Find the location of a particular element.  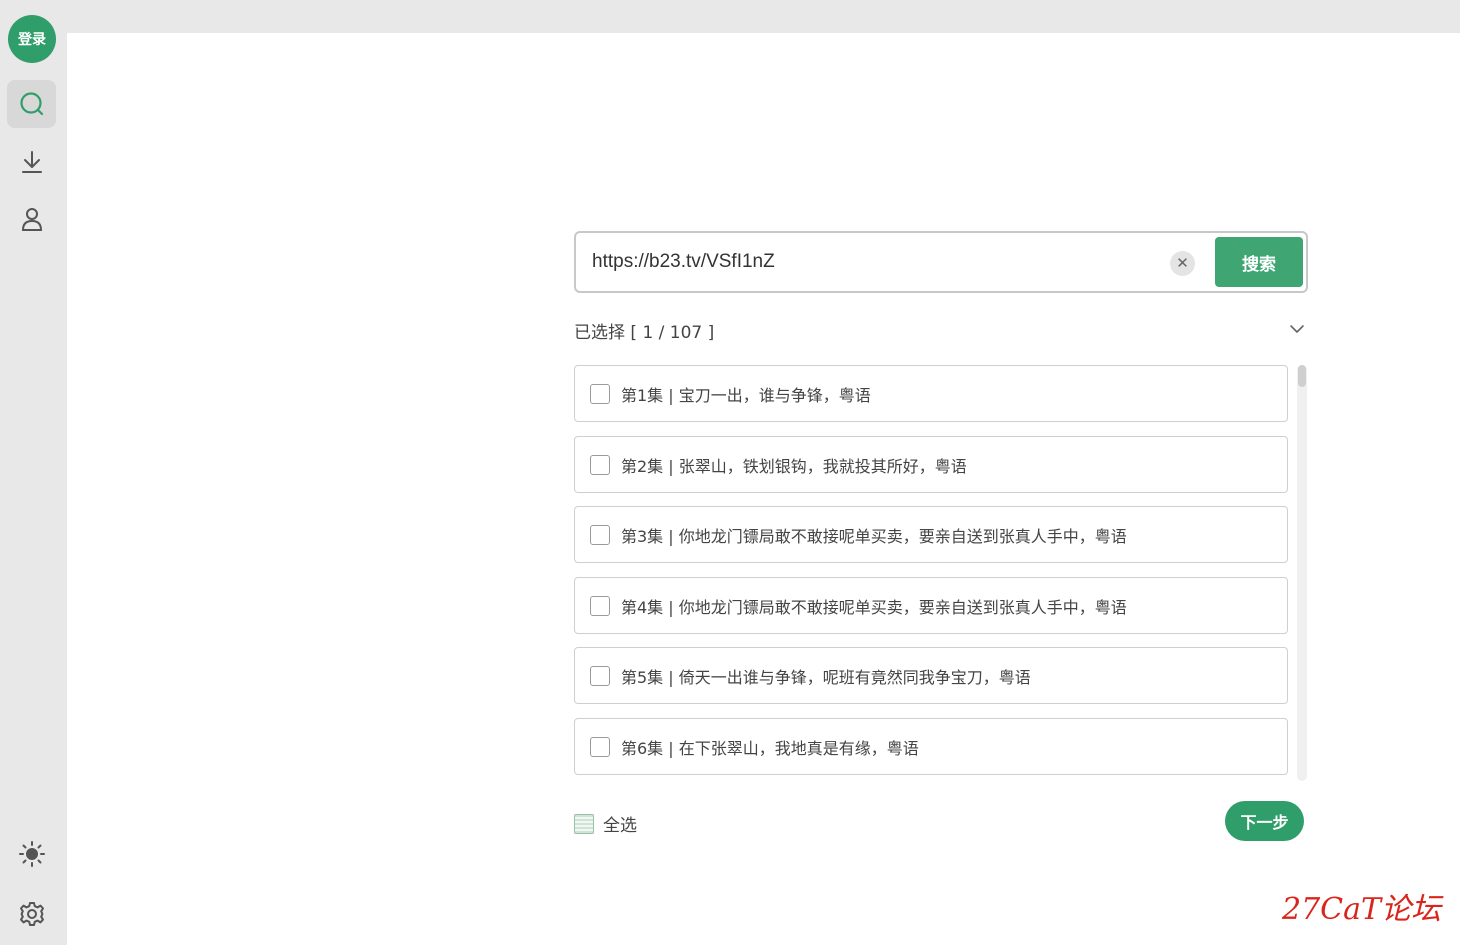

list-item: 第5集 | 倚天一出谁与争锋，呢班有竟然同我争宝刀，粤语 is located at coordinates (931, 675).